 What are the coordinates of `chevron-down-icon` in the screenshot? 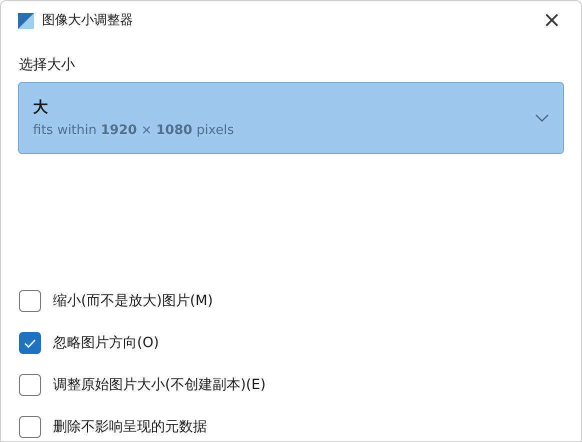 It's located at (542, 118).